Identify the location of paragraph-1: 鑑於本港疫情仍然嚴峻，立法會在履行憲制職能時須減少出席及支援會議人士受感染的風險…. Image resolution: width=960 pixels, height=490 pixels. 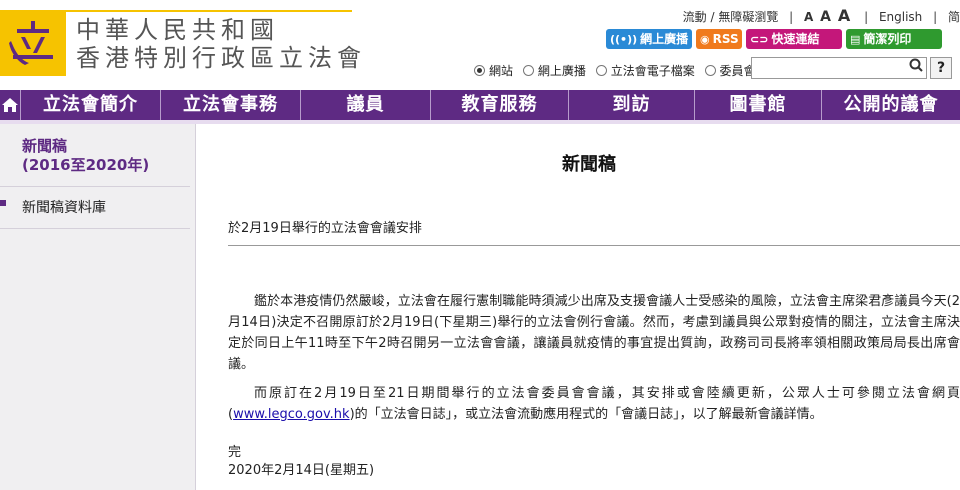
(594, 333).